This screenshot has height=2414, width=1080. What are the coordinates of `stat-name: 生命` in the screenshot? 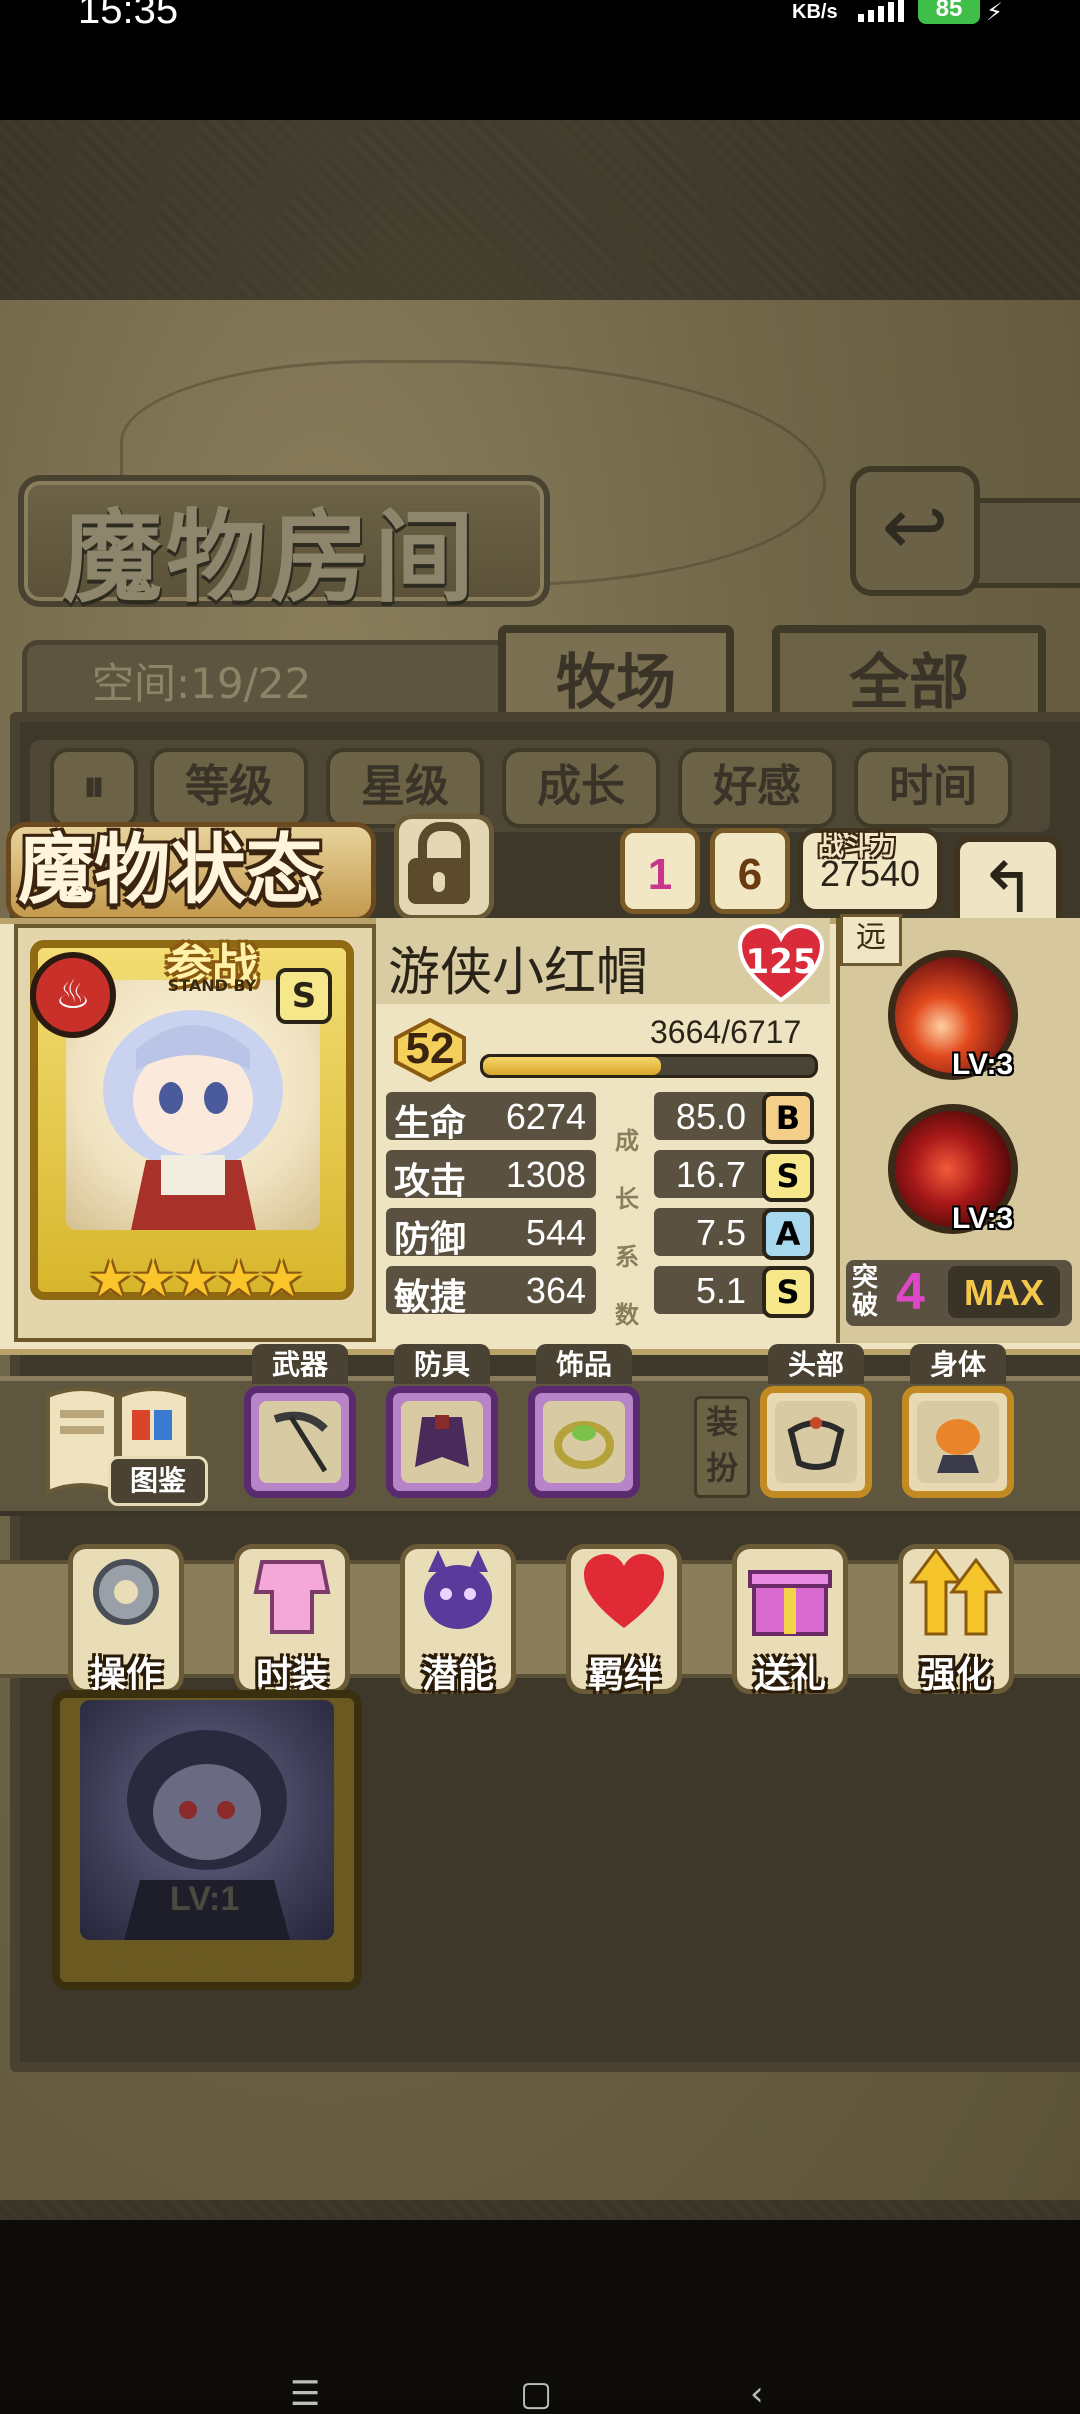 It's located at (430, 1123).